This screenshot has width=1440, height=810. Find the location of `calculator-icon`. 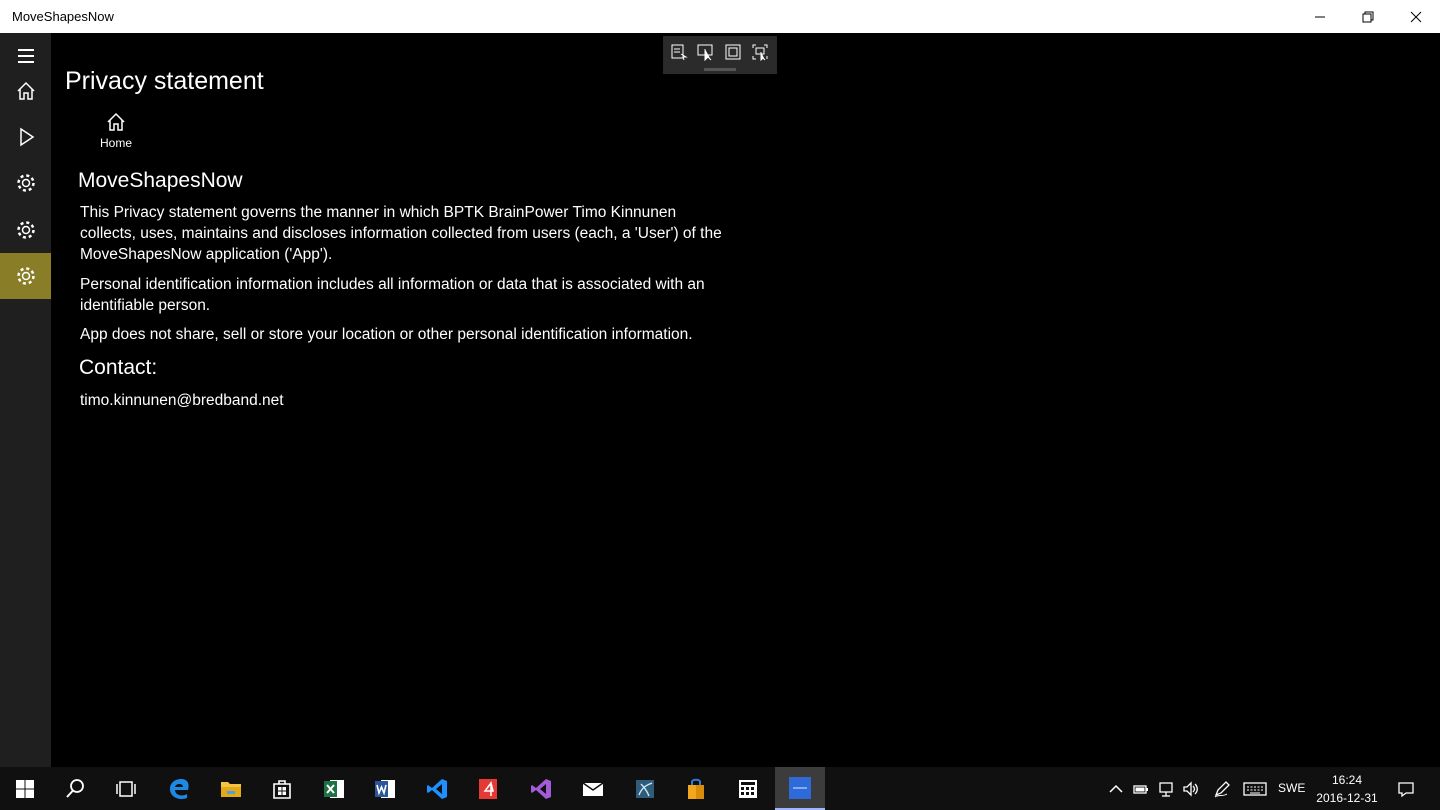

calculator-icon is located at coordinates (748, 788).